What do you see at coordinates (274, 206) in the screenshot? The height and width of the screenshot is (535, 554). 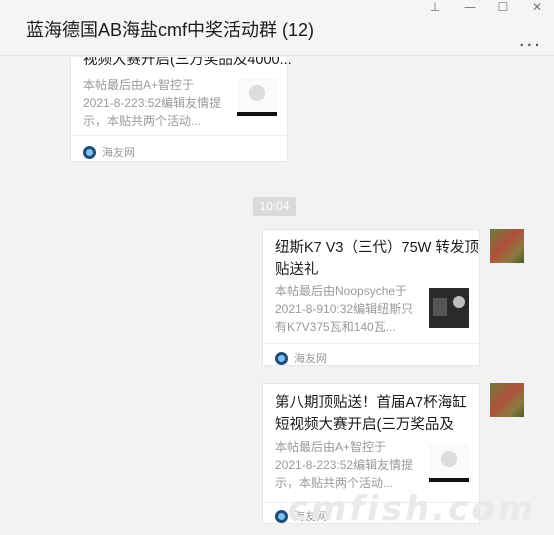 I see `timestamp-badge: 10:04` at bounding box center [274, 206].